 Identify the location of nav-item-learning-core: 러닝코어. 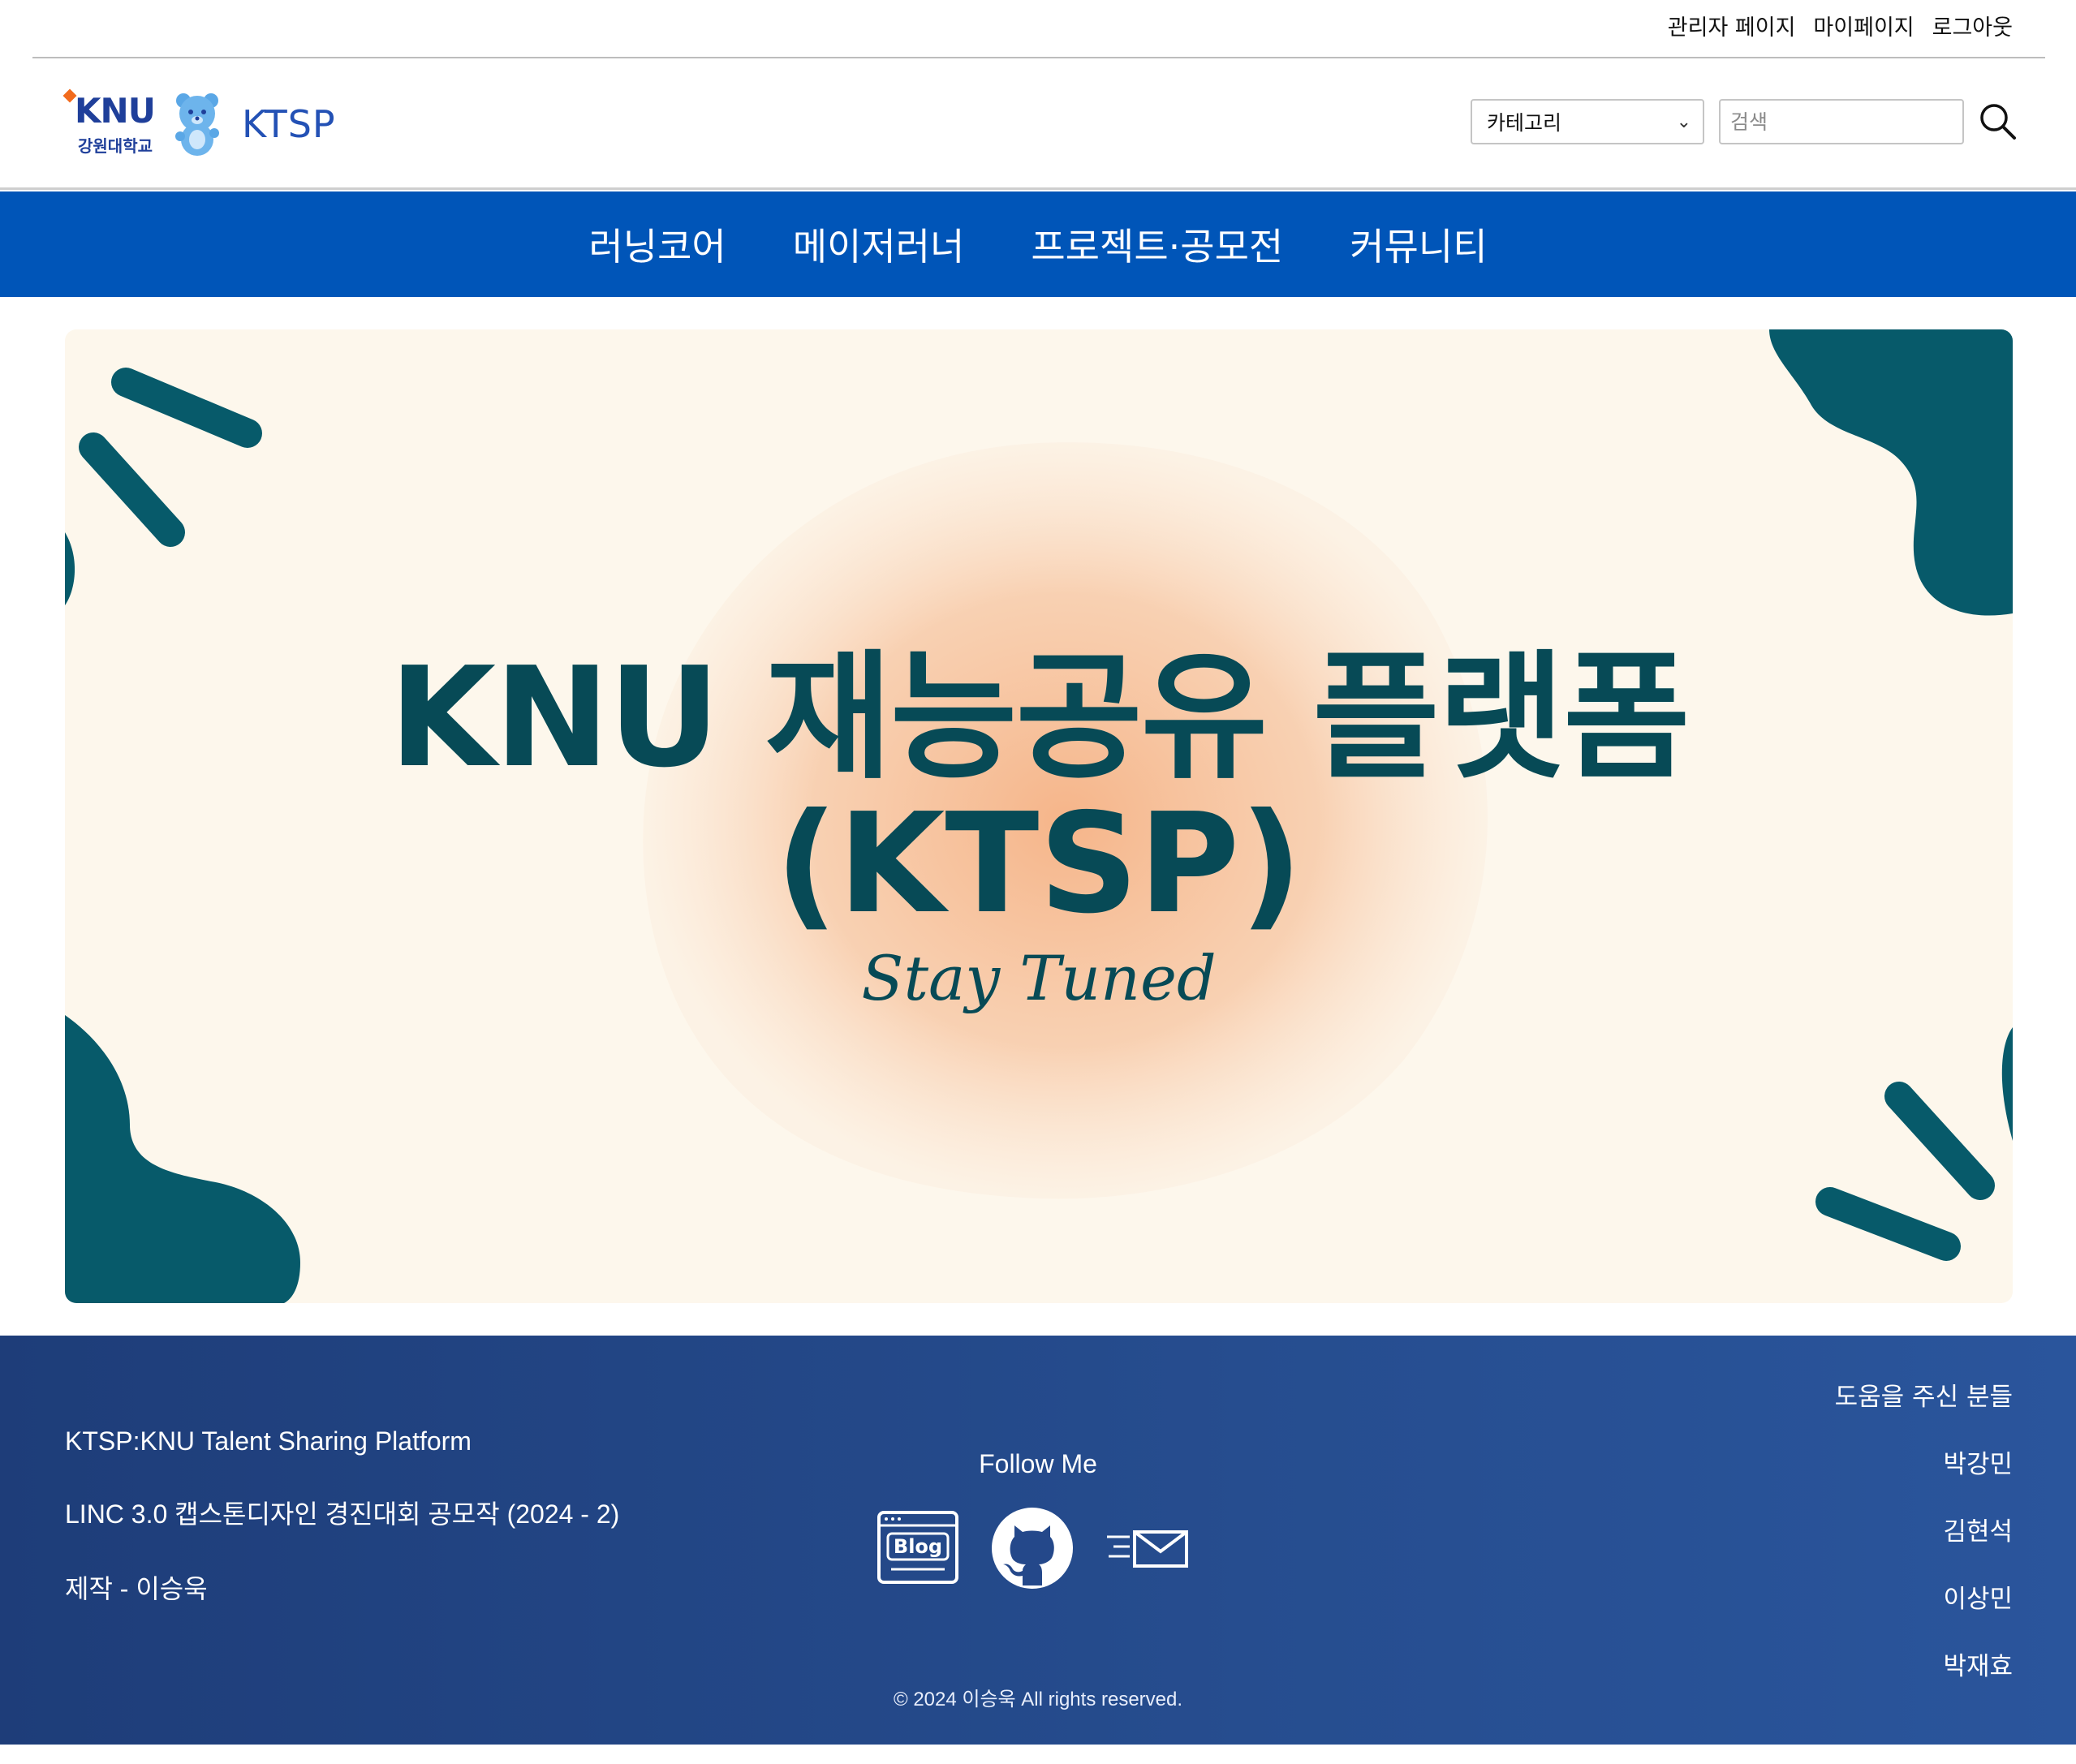
(657, 244).